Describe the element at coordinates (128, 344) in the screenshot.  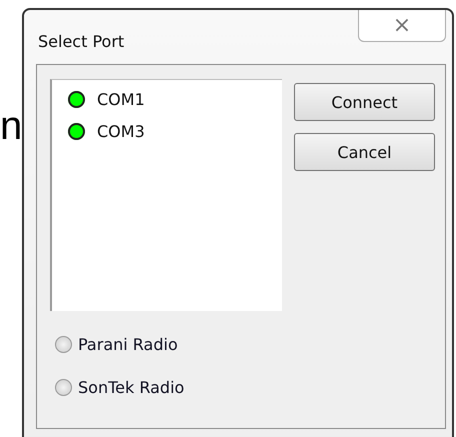
I see `radio-label: Parani Radio` at that location.